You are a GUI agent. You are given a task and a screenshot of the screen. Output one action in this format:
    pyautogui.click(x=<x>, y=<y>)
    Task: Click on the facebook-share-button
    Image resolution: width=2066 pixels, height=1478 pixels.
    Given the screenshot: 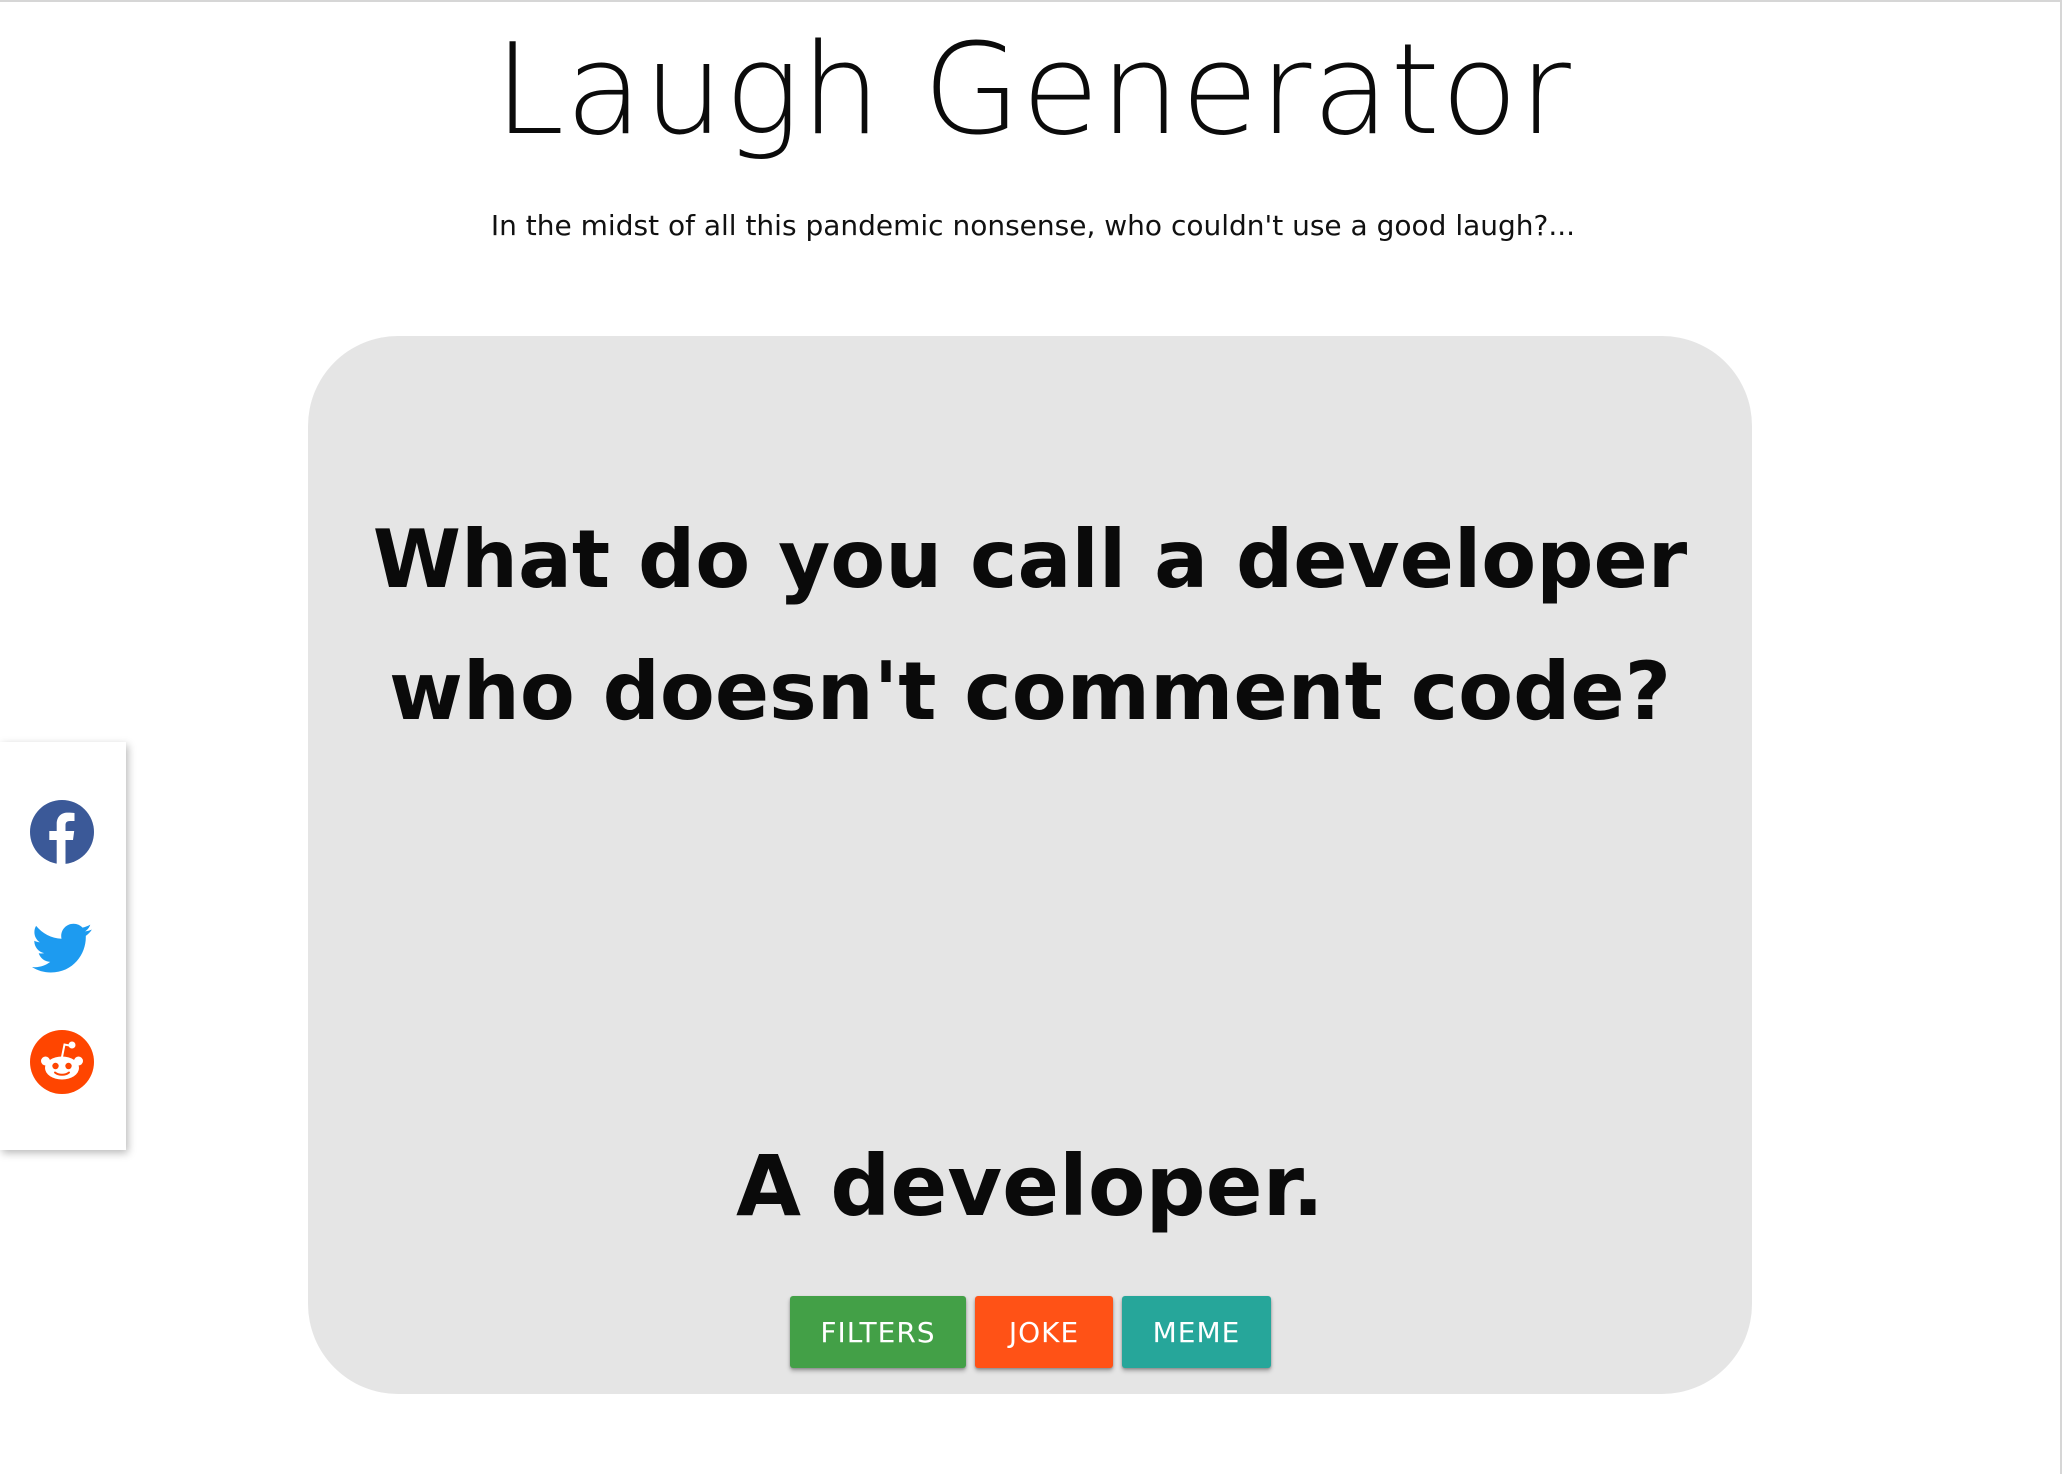 What is the action you would take?
    pyautogui.click(x=62, y=832)
    